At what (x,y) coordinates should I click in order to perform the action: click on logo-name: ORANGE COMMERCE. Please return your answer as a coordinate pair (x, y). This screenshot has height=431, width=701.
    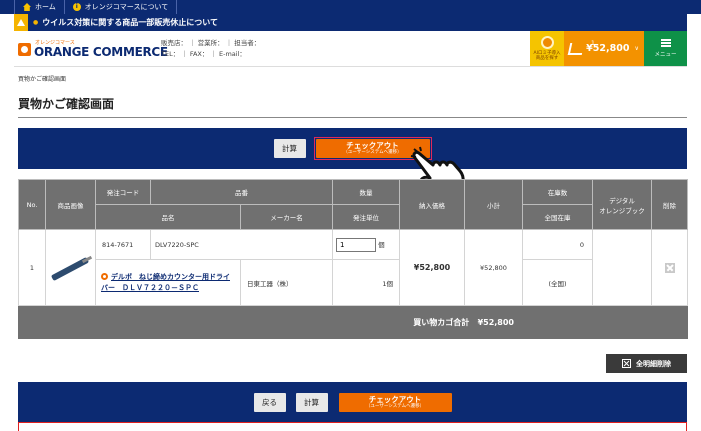
    Looking at the image, I should click on (101, 52).